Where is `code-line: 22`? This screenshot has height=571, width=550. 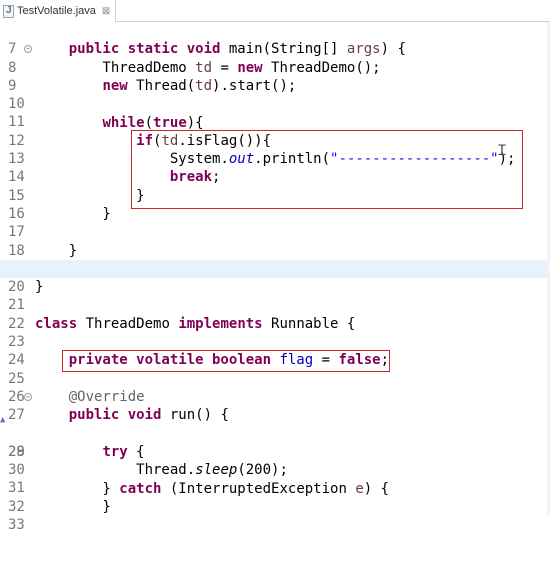
code-line: 22 is located at coordinates (275, 314).